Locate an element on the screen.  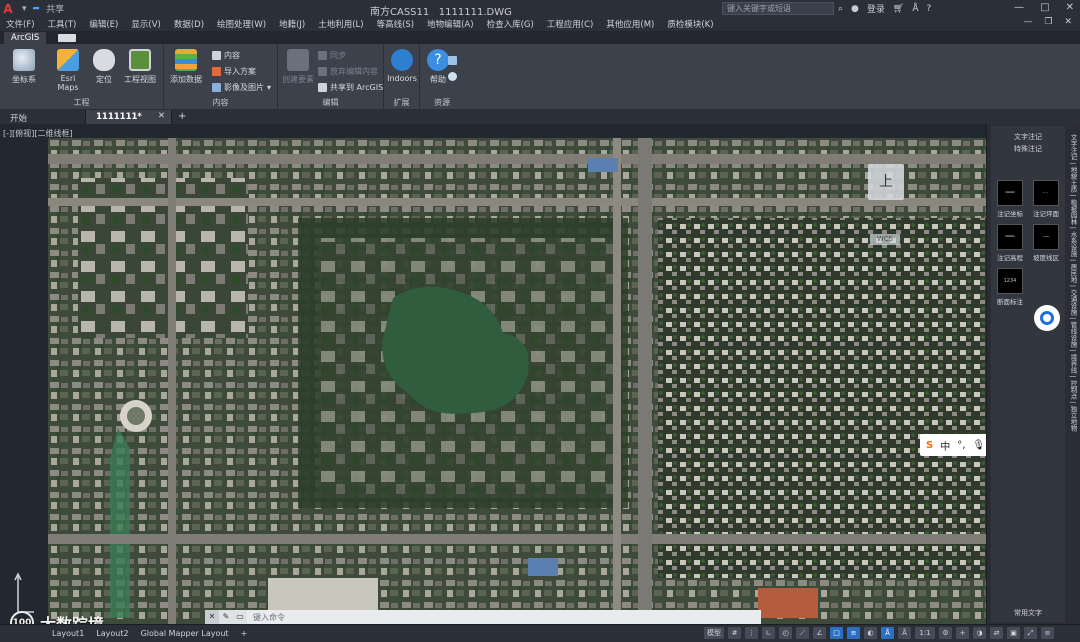
isodraft-icon: ⟋ is located at coordinates (802, 633).